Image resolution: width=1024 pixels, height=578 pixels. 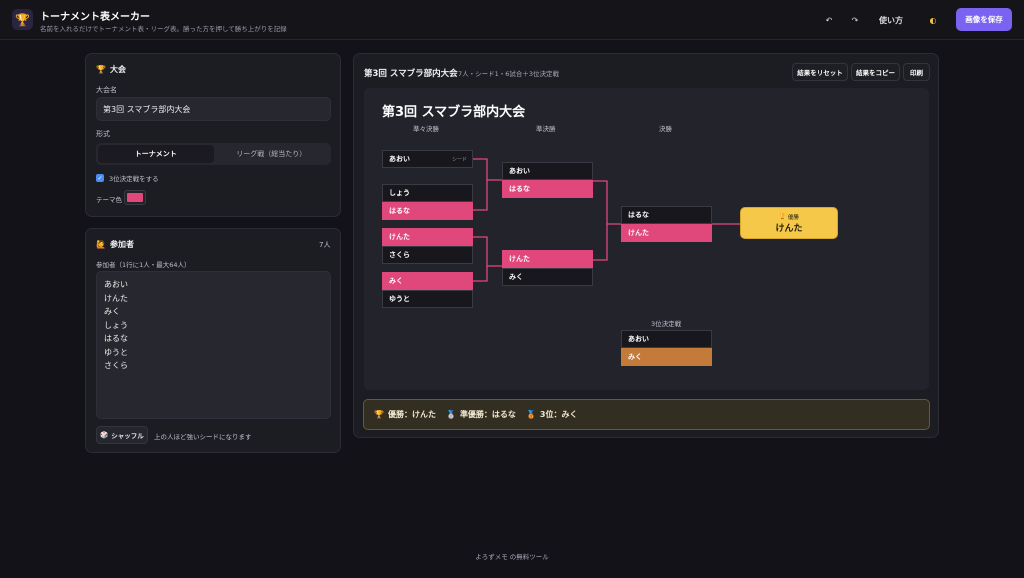 What do you see at coordinates (116, 284) in the screenshot?
I see `participant-line: あおい` at bounding box center [116, 284].